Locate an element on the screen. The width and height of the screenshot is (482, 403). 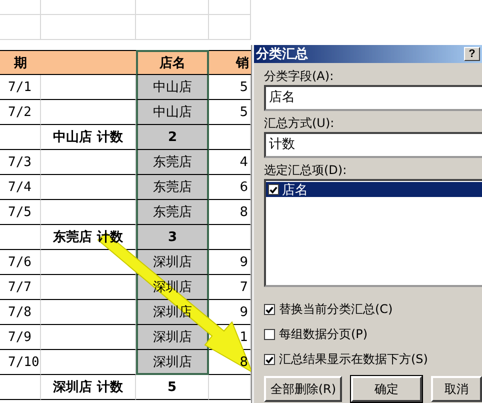
table-cell: 7/8 is located at coordinates (20, 312).